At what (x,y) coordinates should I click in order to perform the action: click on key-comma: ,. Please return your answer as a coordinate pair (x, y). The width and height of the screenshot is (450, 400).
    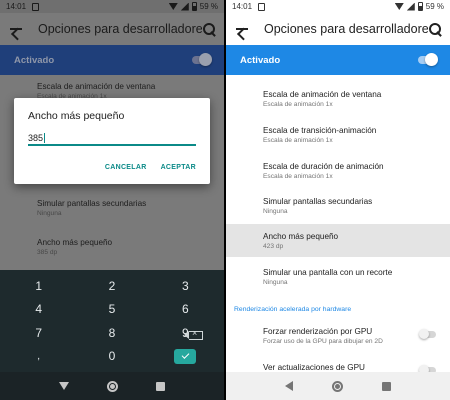
    Looking at the image, I should click on (38, 357).